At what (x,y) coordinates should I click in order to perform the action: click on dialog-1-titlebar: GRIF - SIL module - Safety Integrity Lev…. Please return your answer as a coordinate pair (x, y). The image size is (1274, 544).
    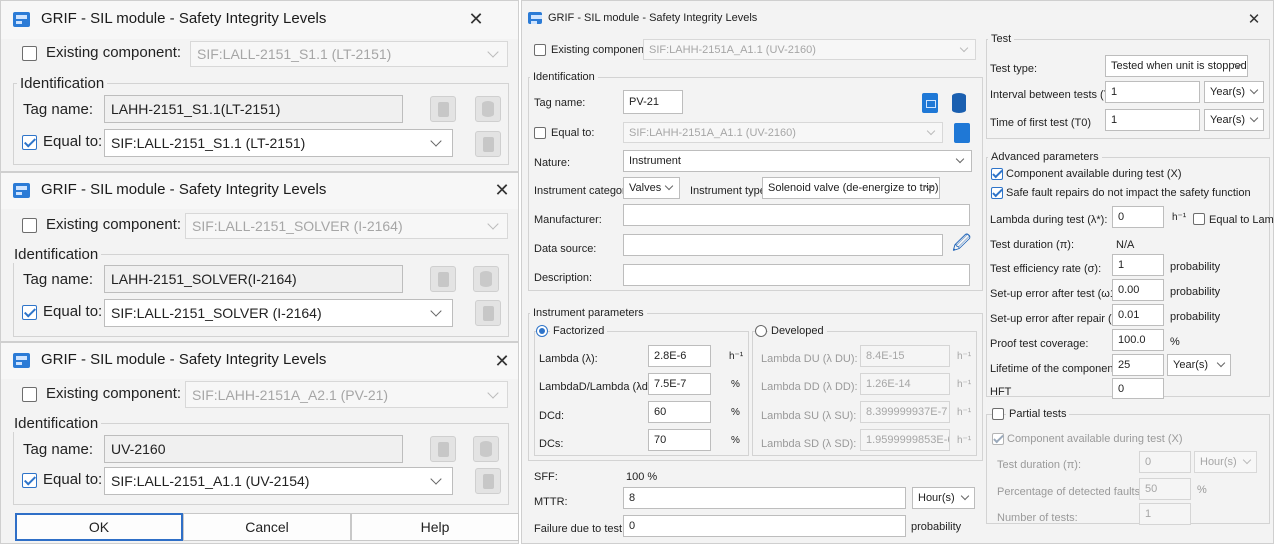
    Looking at the image, I should click on (259, 20).